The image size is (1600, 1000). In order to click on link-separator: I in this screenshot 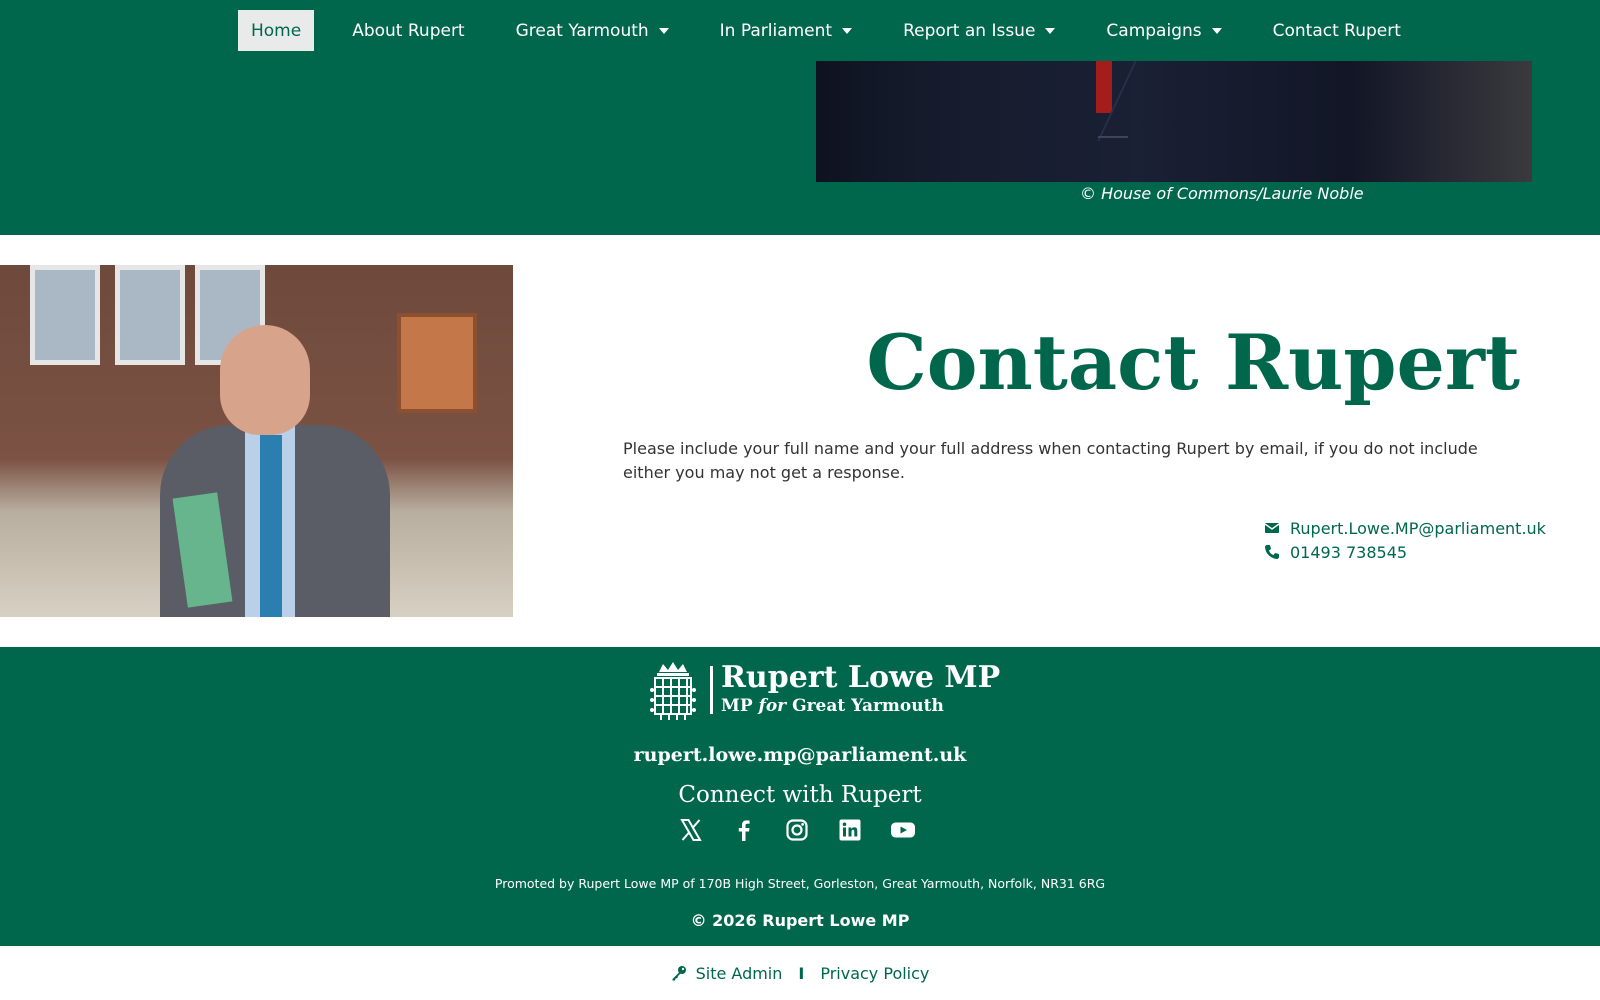, I will do `click(801, 973)`.